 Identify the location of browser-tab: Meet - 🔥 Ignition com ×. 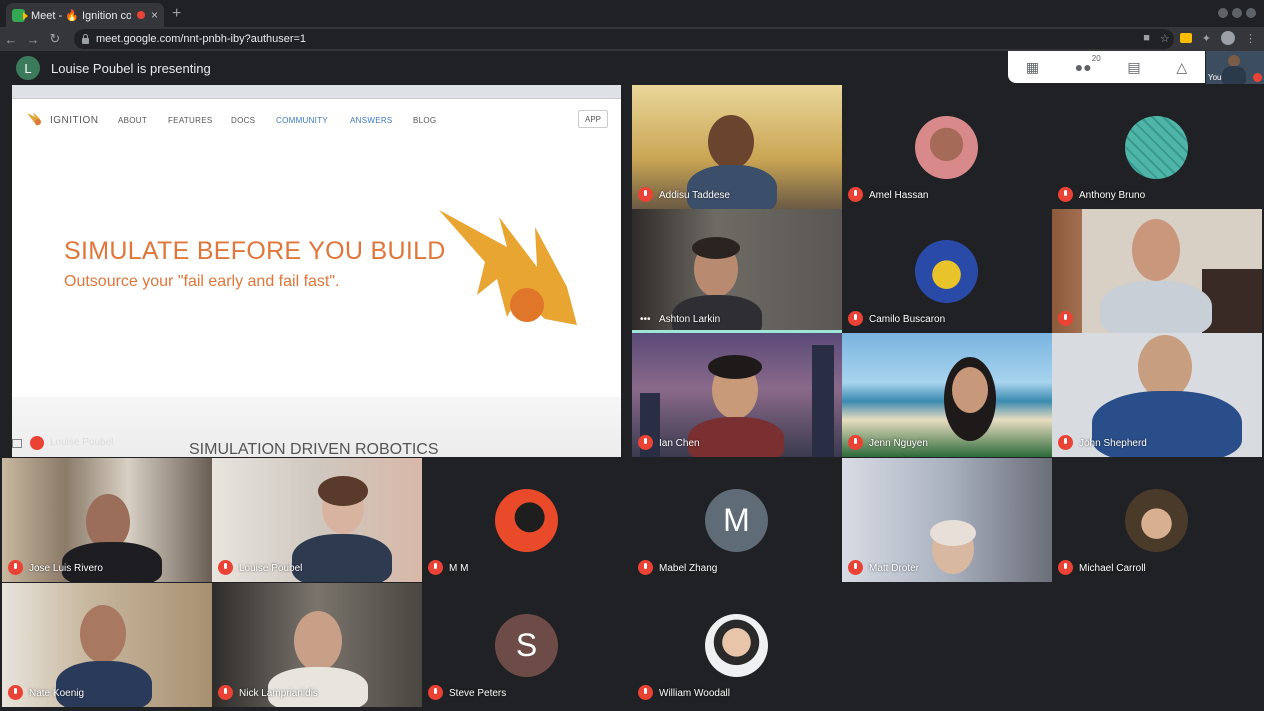
(85, 15).